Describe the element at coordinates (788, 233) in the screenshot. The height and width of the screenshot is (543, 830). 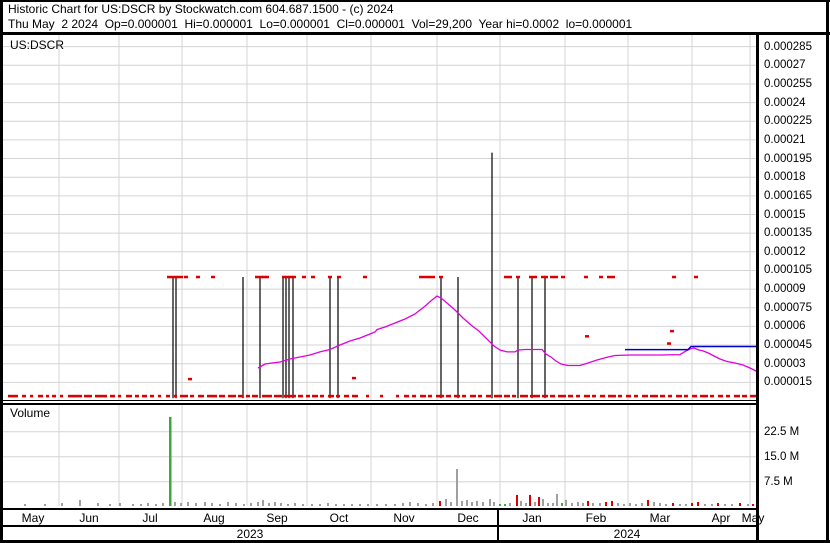
I see `price-tick-label: 0.000135` at that location.